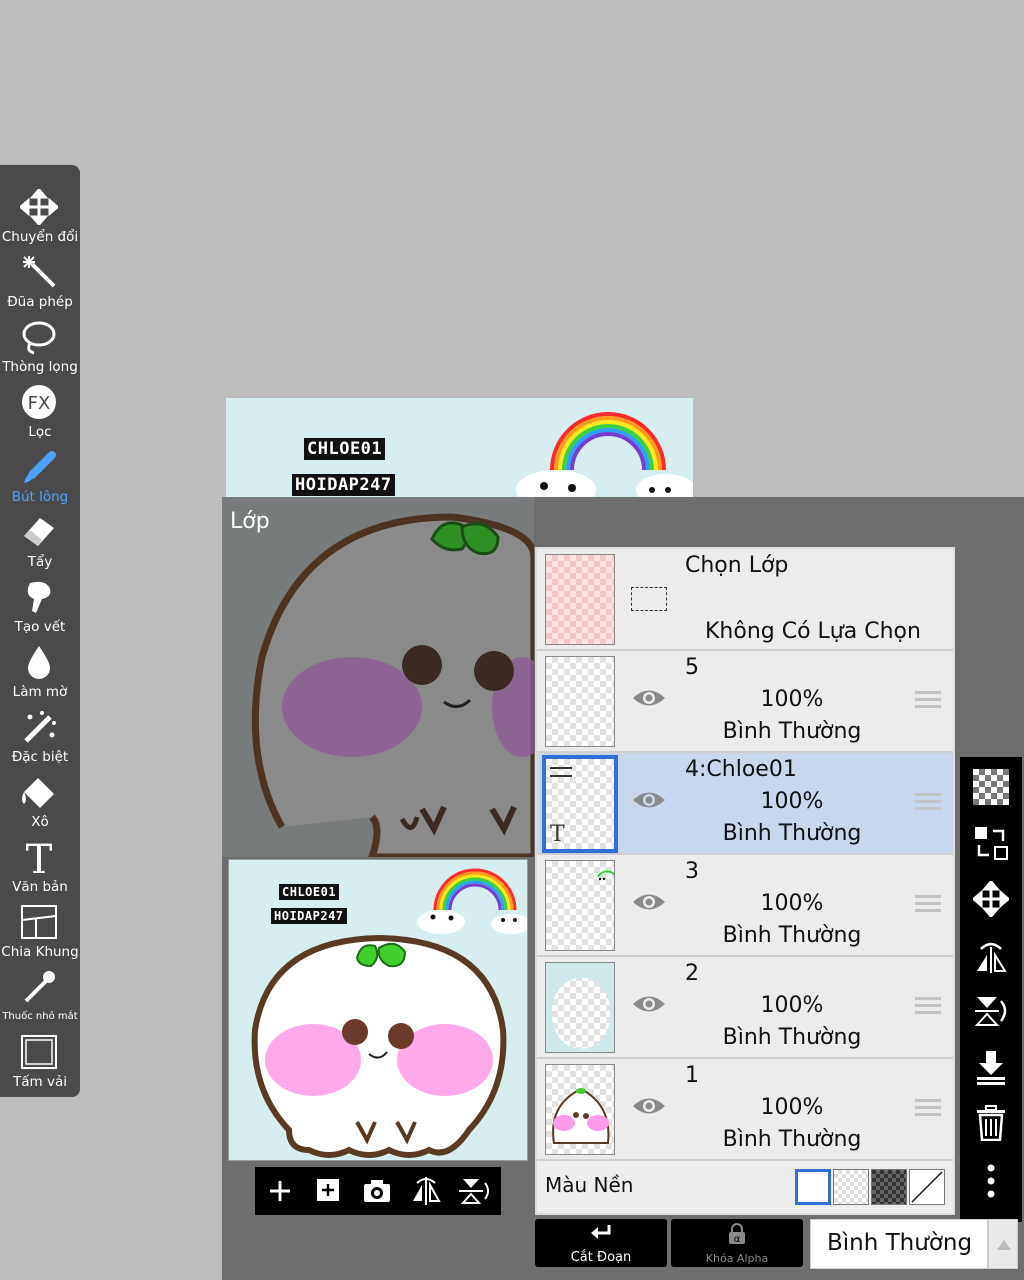  Describe the element at coordinates (40, 861) in the screenshot. I see `tool-text: T Văn bản` at that location.